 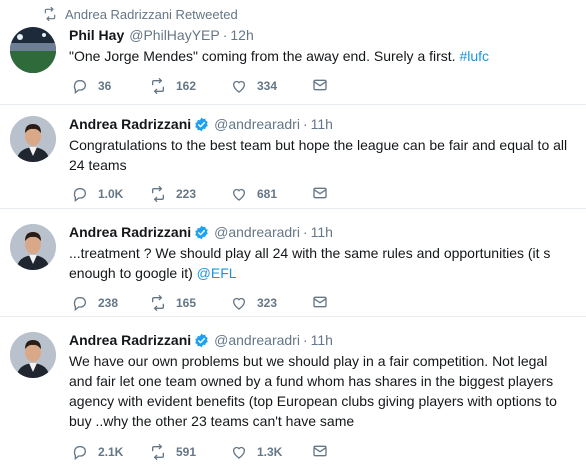 I want to click on retweet-count: 162, so click(x=186, y=86).